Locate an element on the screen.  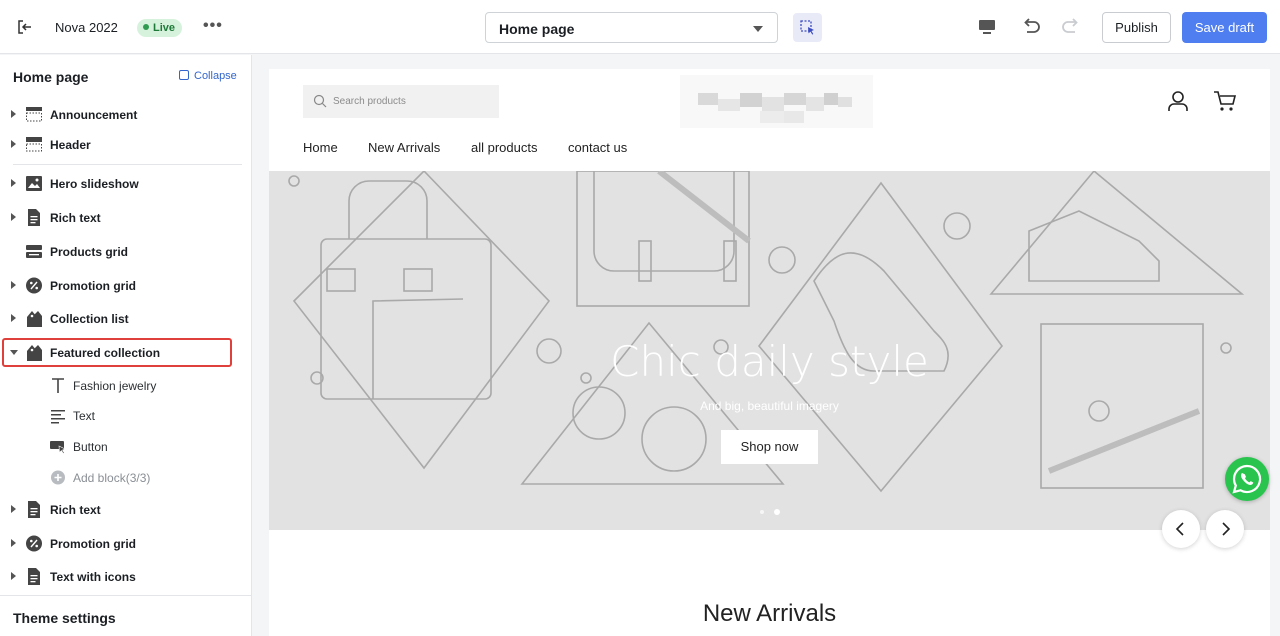
store-nav-all-products: all products is located at coordinates (504, 147).